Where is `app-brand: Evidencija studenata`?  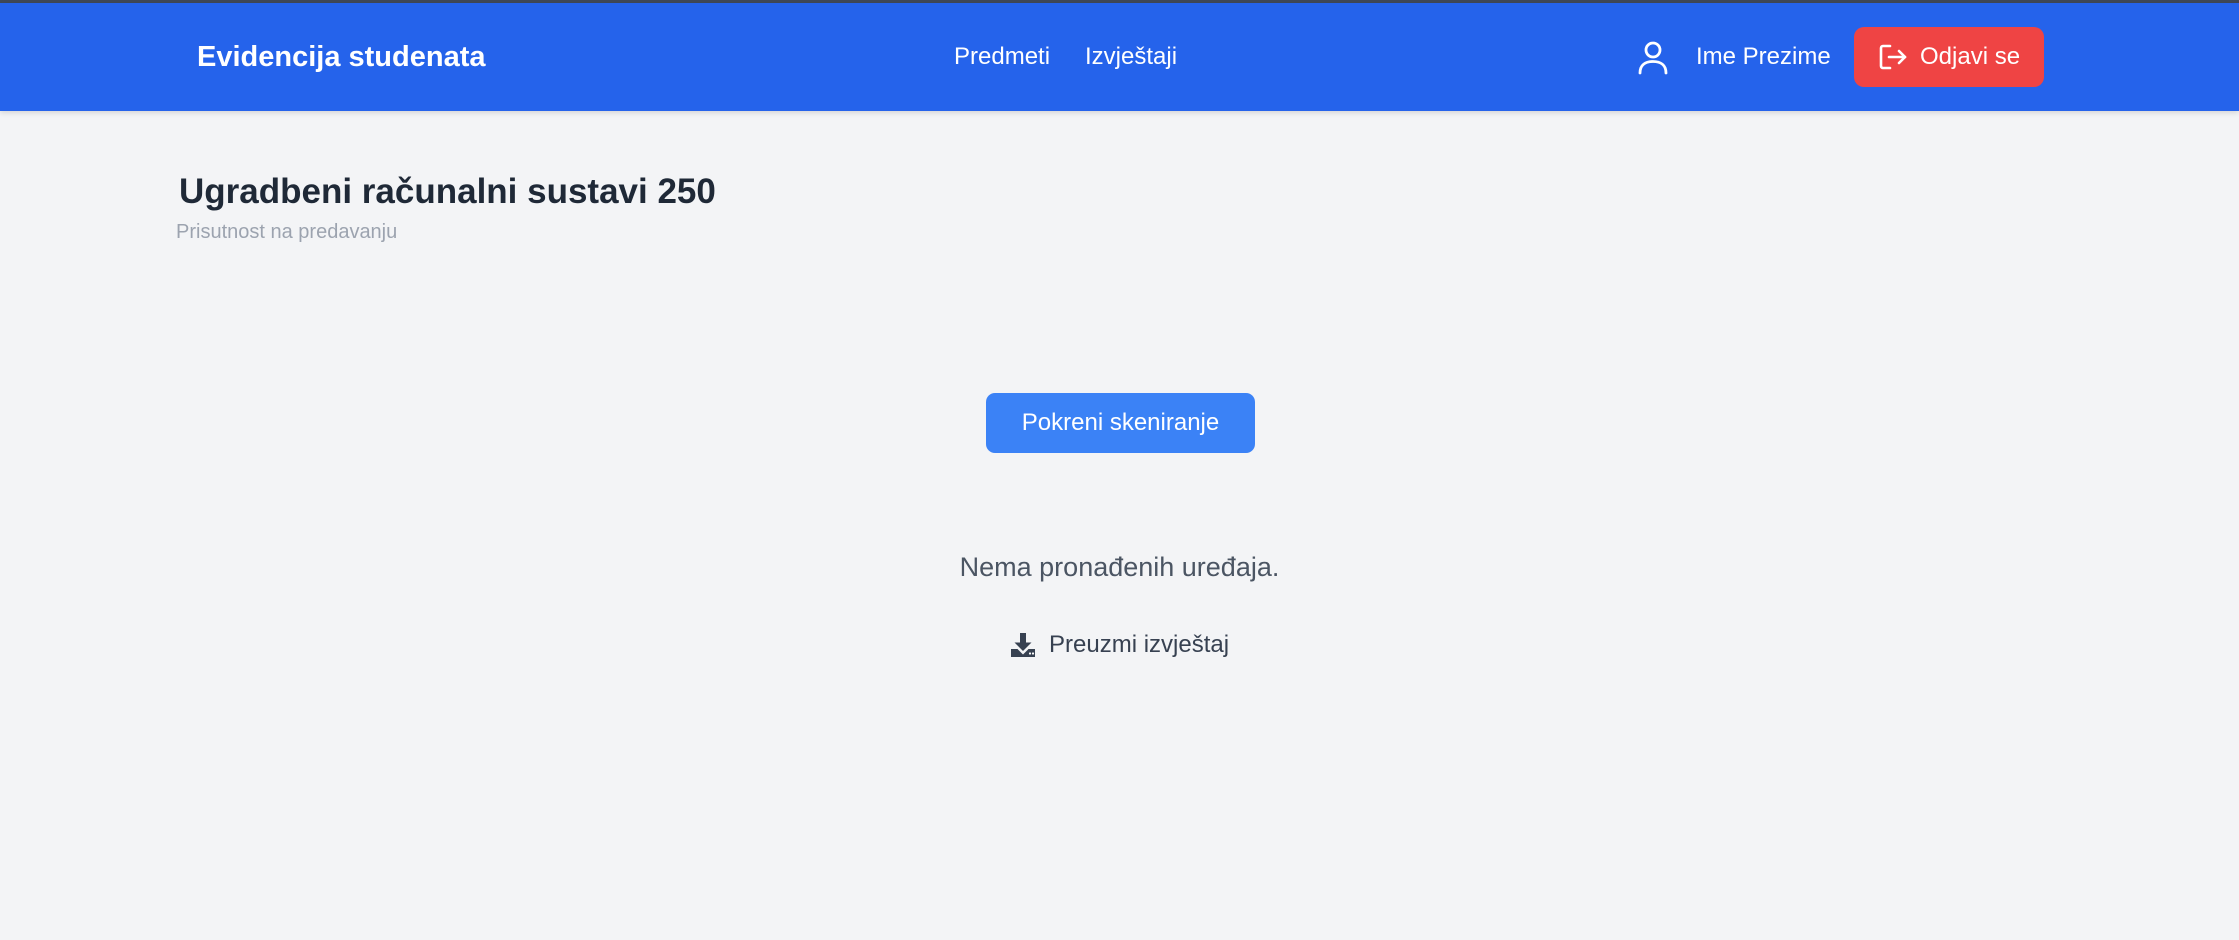
app-brand: Evidencija studenata is located at coordinates (341, 57).